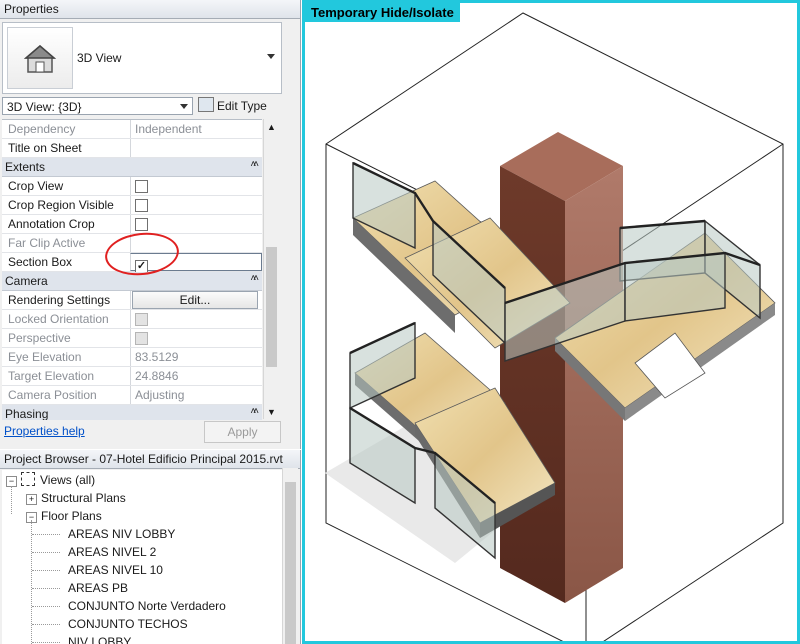 Image resolution: width=800 pixels, height=644 pixels. I want to click on tree-item-floor-plans: − Floor Plans, so click(64, 516).